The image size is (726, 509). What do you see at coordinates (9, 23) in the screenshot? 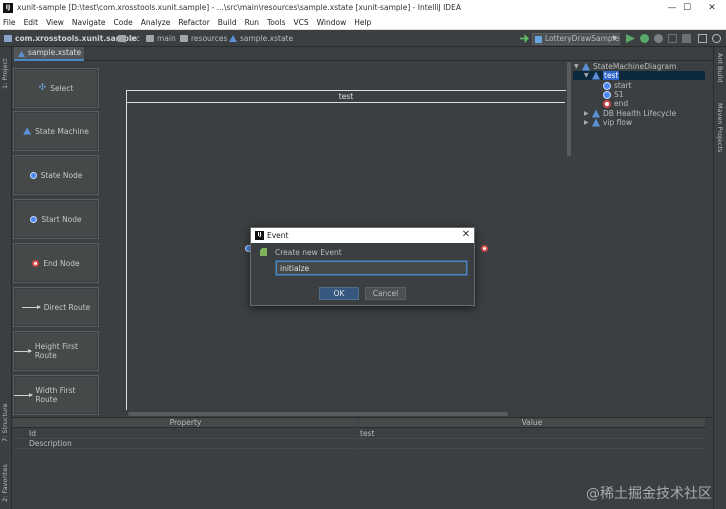
I see `menu-file: File` at bounding box center [9, 23].